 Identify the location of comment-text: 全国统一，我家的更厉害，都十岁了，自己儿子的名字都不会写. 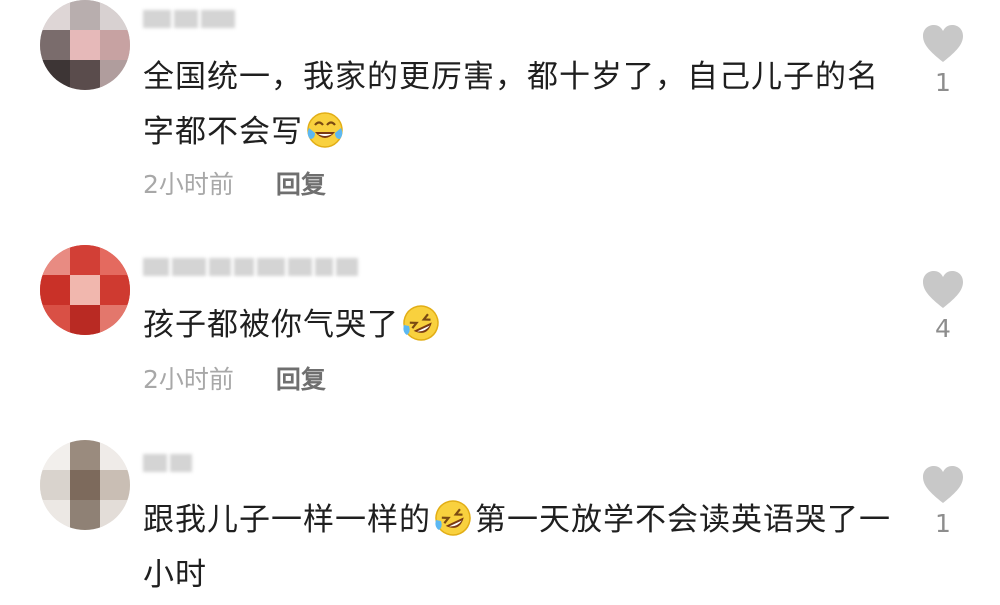
(511, 104).